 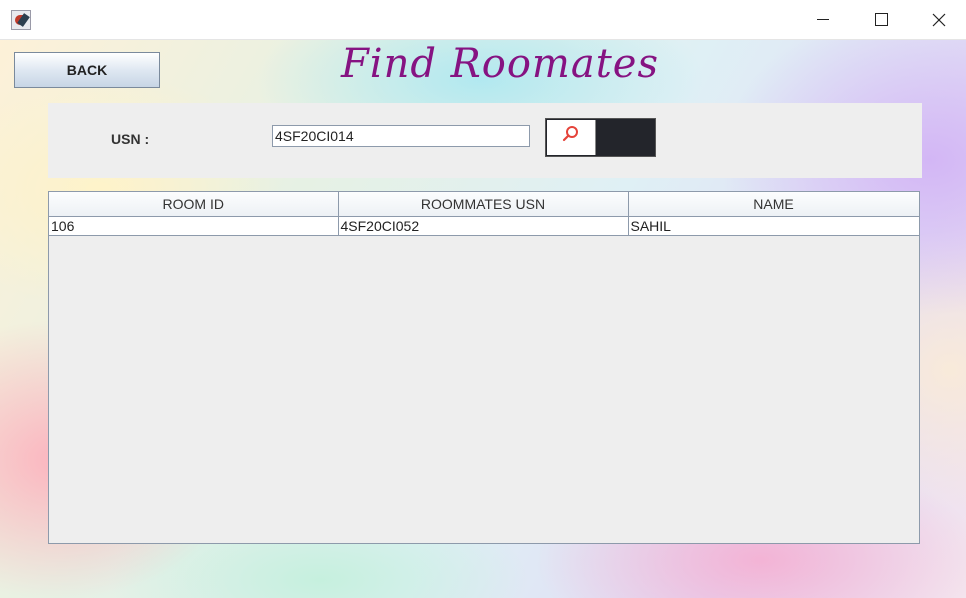 I want to click on maximize-icon, so click(x=881, y=19).